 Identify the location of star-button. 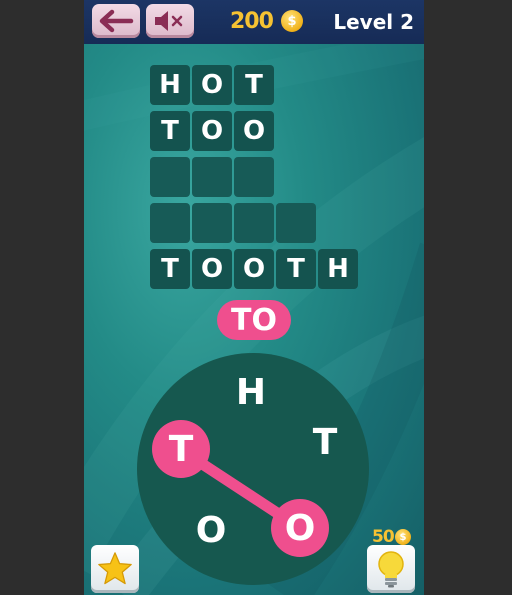
(115, 569).